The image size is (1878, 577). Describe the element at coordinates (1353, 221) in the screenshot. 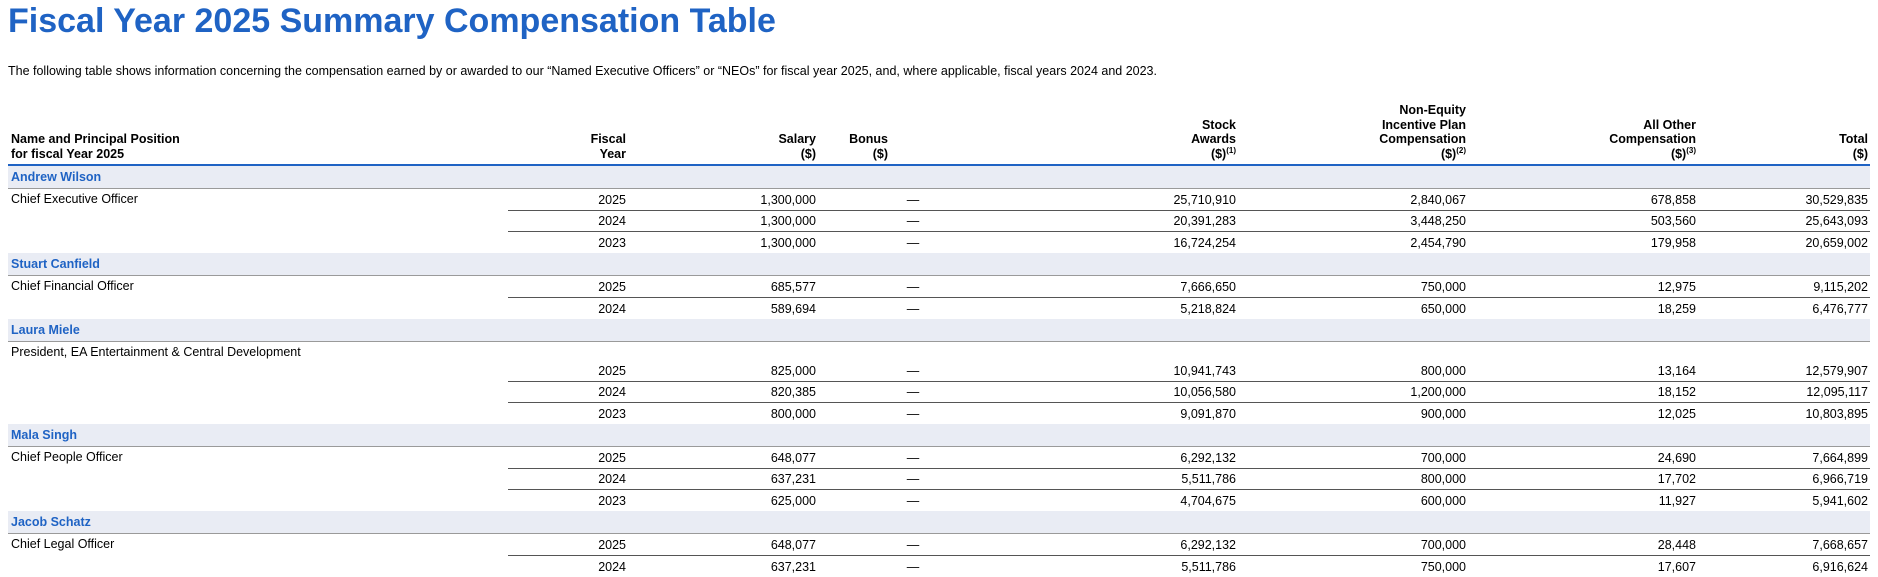

I see `cell-non-equity: 3,448,250` at that location.